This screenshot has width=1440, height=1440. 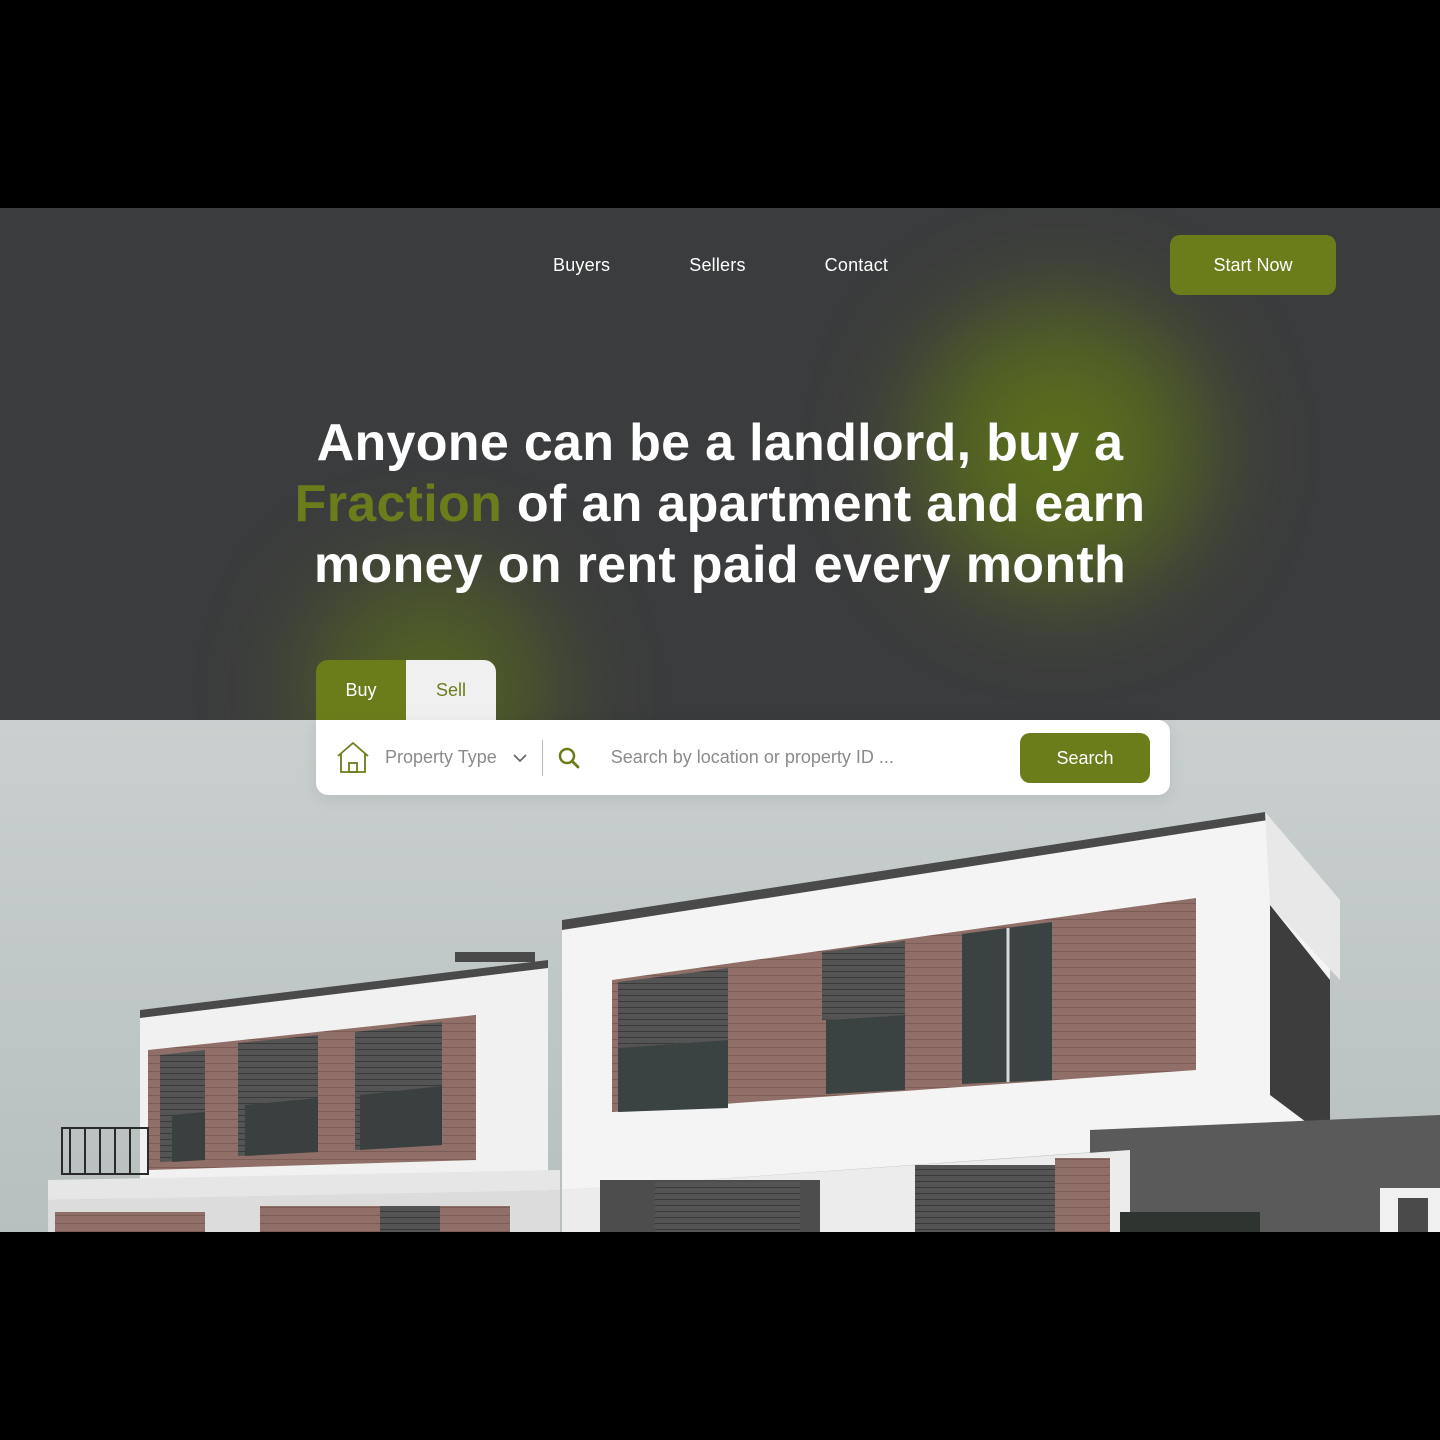 What do you see at coordinates (720, 565) in the screenshot?
I see `headline-line-3: money on rent paid every month` at bounding box center [720, 565].